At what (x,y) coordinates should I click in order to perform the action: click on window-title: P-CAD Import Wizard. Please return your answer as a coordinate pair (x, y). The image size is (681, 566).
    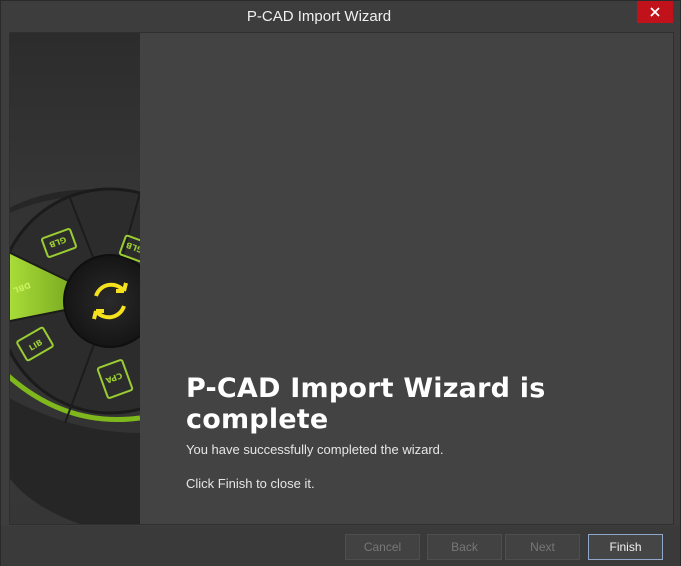
    Looking at the image, I should click on (319, 16).